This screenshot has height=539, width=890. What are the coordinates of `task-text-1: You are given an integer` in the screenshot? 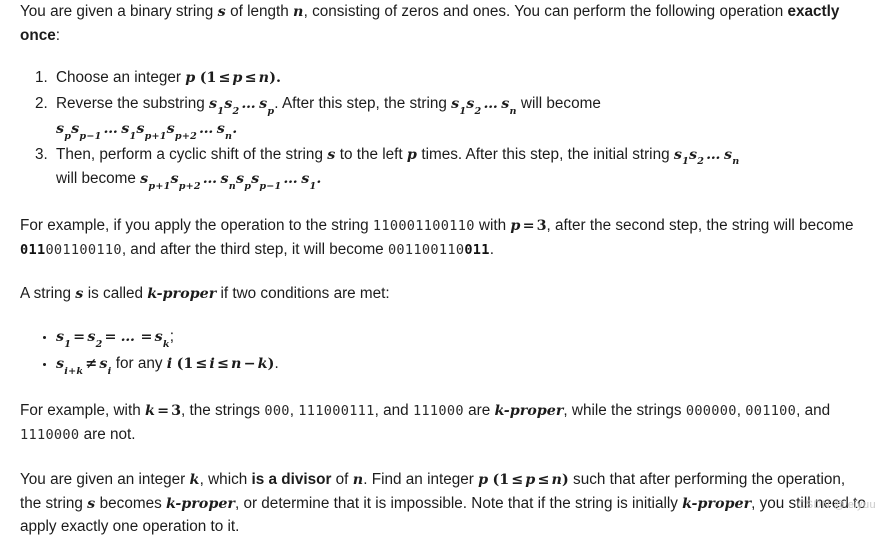 It's located at (105, 479).